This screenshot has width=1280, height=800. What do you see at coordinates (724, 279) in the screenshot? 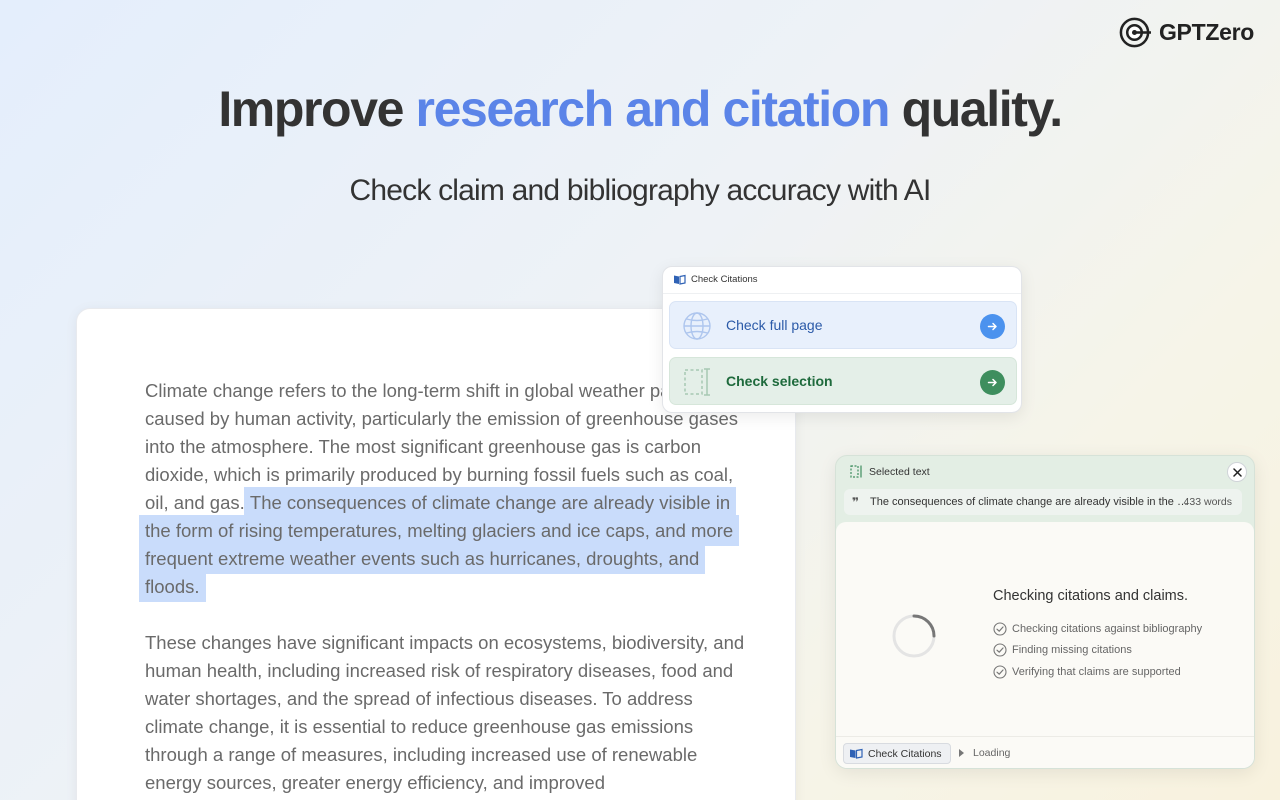
I see `popup-title: Check Citations` at bounding box center [724, 279].